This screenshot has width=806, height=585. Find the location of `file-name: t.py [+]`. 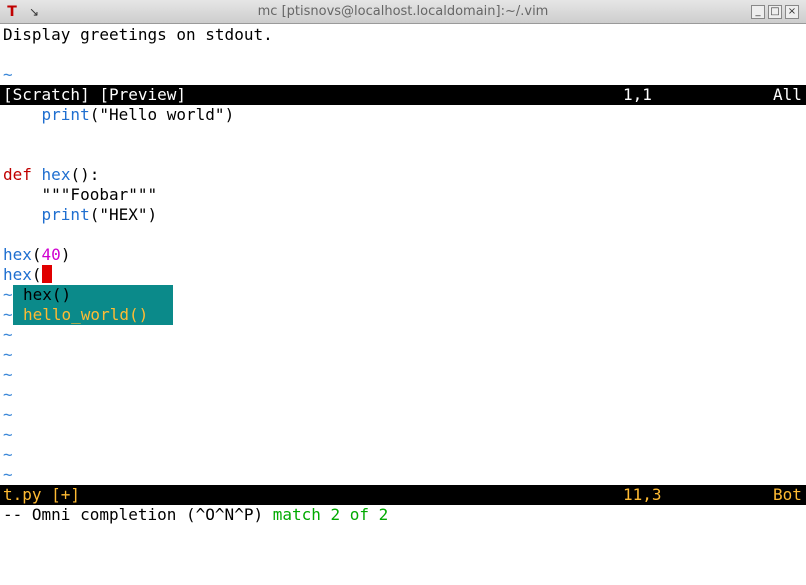

file-name: t.py [+] is located at coordinates (42, 494).